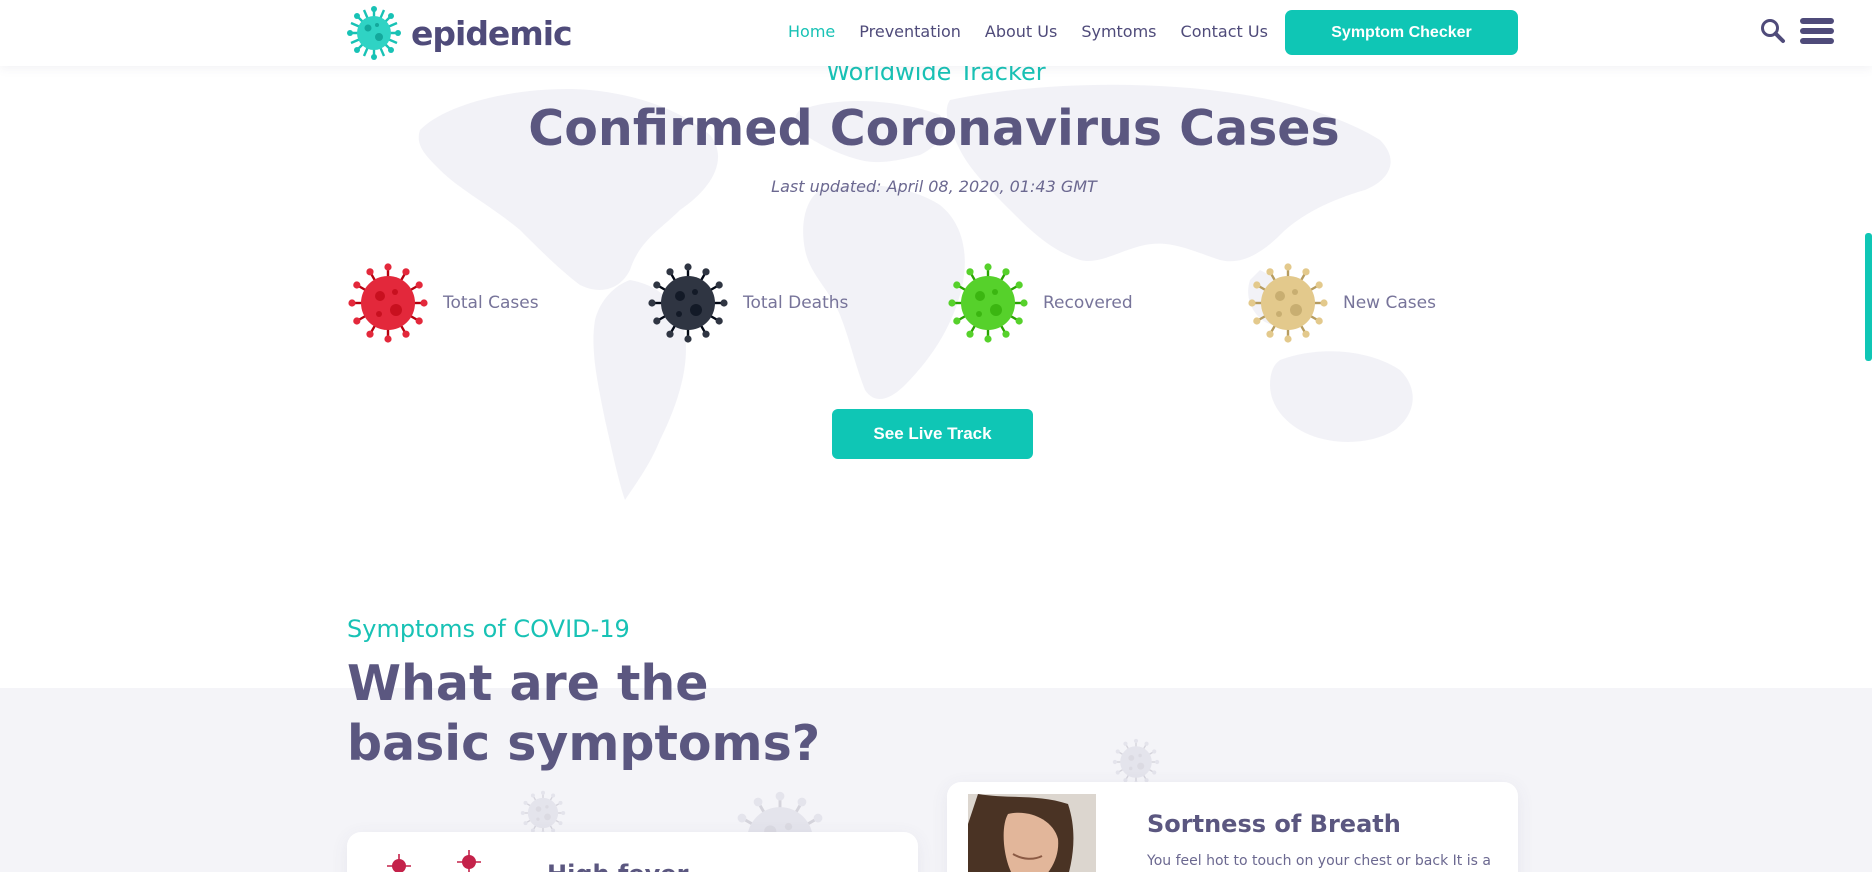 The image size is (1872, 872). Describe the element at coordinates (1040, 303) in the screenshot. I see `stat-recovered: Recovered` at that location.